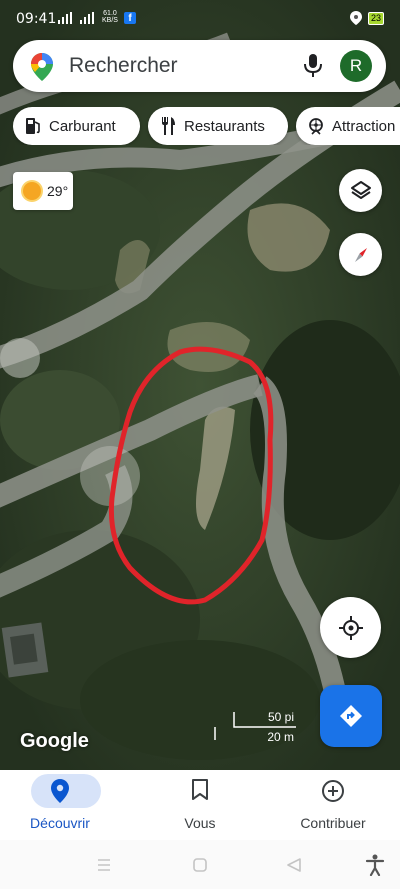 The width and height of the screenshot is (400, 889). Describe the element at coordinates (375, 865) in the screenshot. I see `accessibility-icon` at that location.